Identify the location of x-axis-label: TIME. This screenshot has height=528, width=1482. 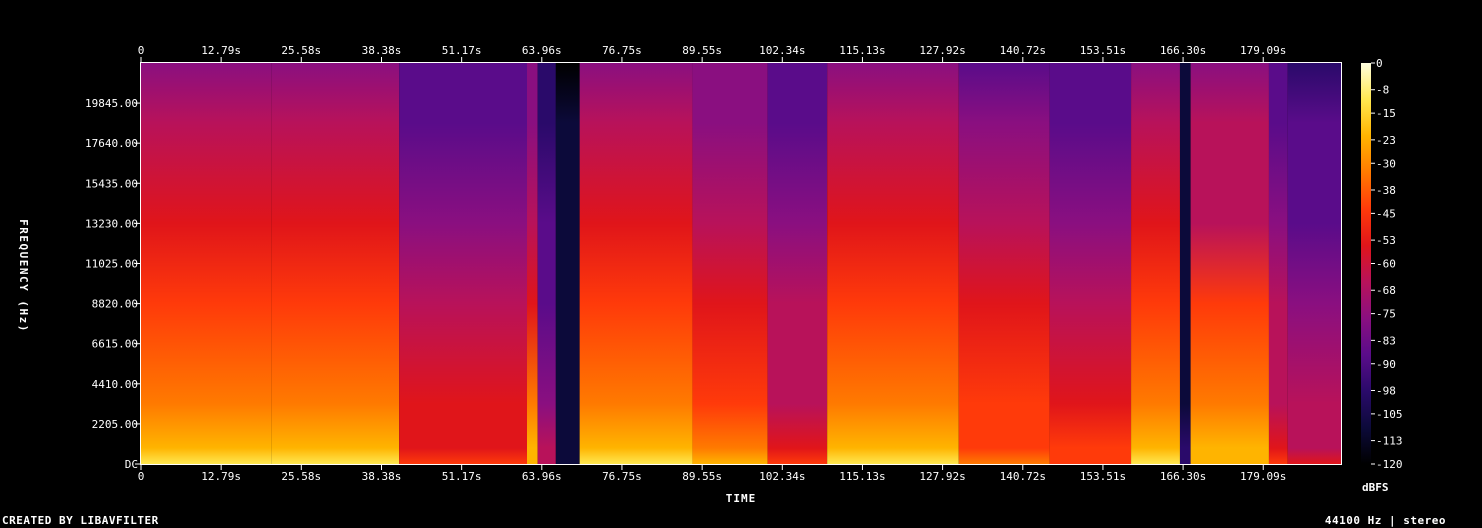
(741, 498).